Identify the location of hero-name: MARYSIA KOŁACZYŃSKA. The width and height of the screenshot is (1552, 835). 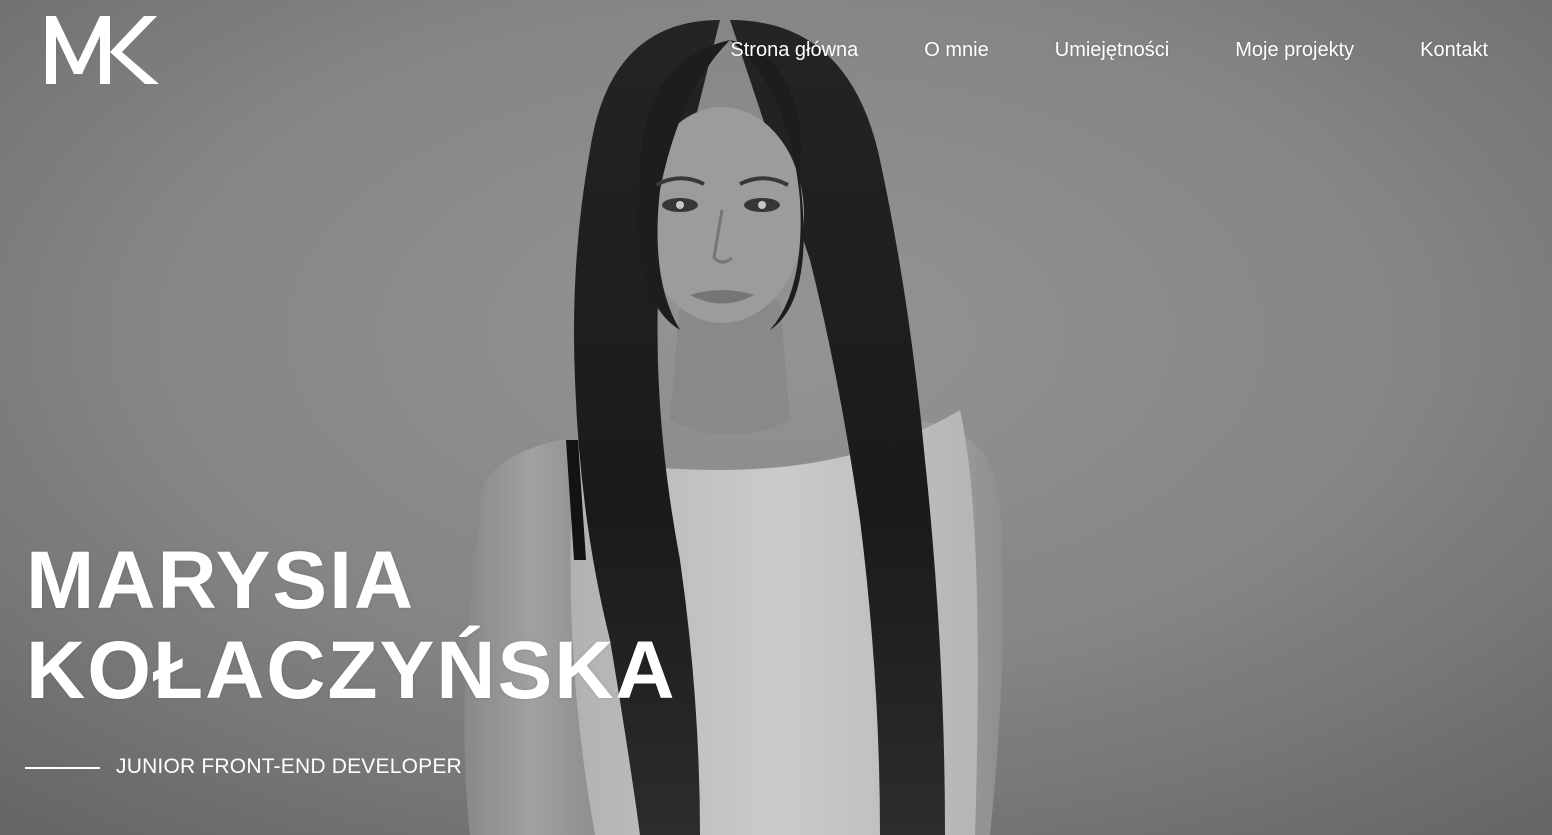
(351, 626).